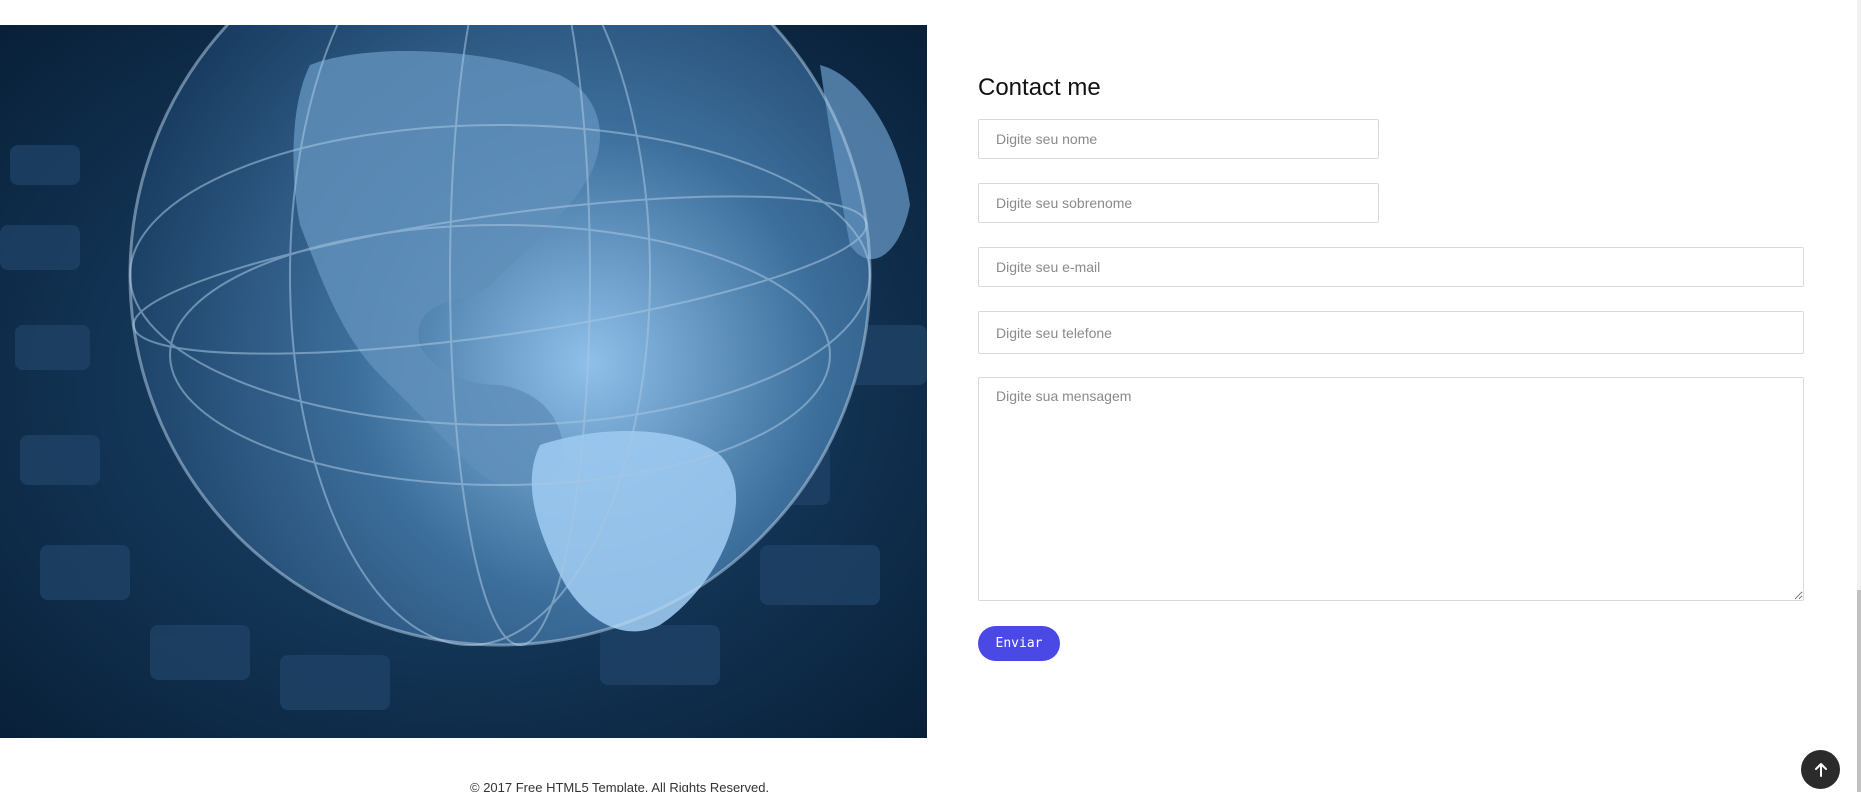 Image resolution: width=1861 pixels, height=792 pixels. Describe the element at coordinates (1039, 87) in the screenshot. I see `contact-title: Contact me` at that location.